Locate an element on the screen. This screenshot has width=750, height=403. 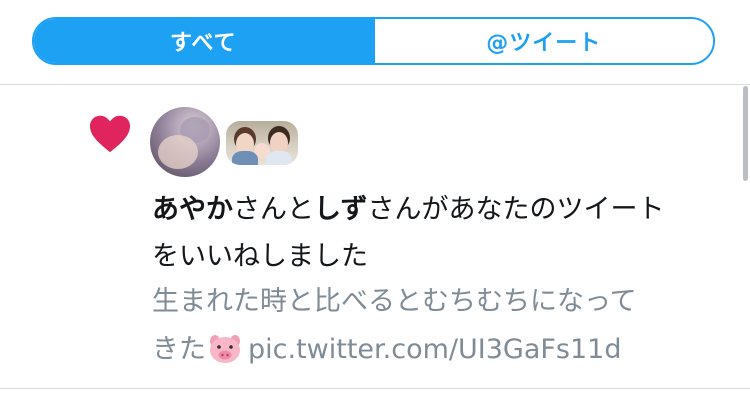
notification-text-cont: をいいねしました is located at coordinates (260, 256).